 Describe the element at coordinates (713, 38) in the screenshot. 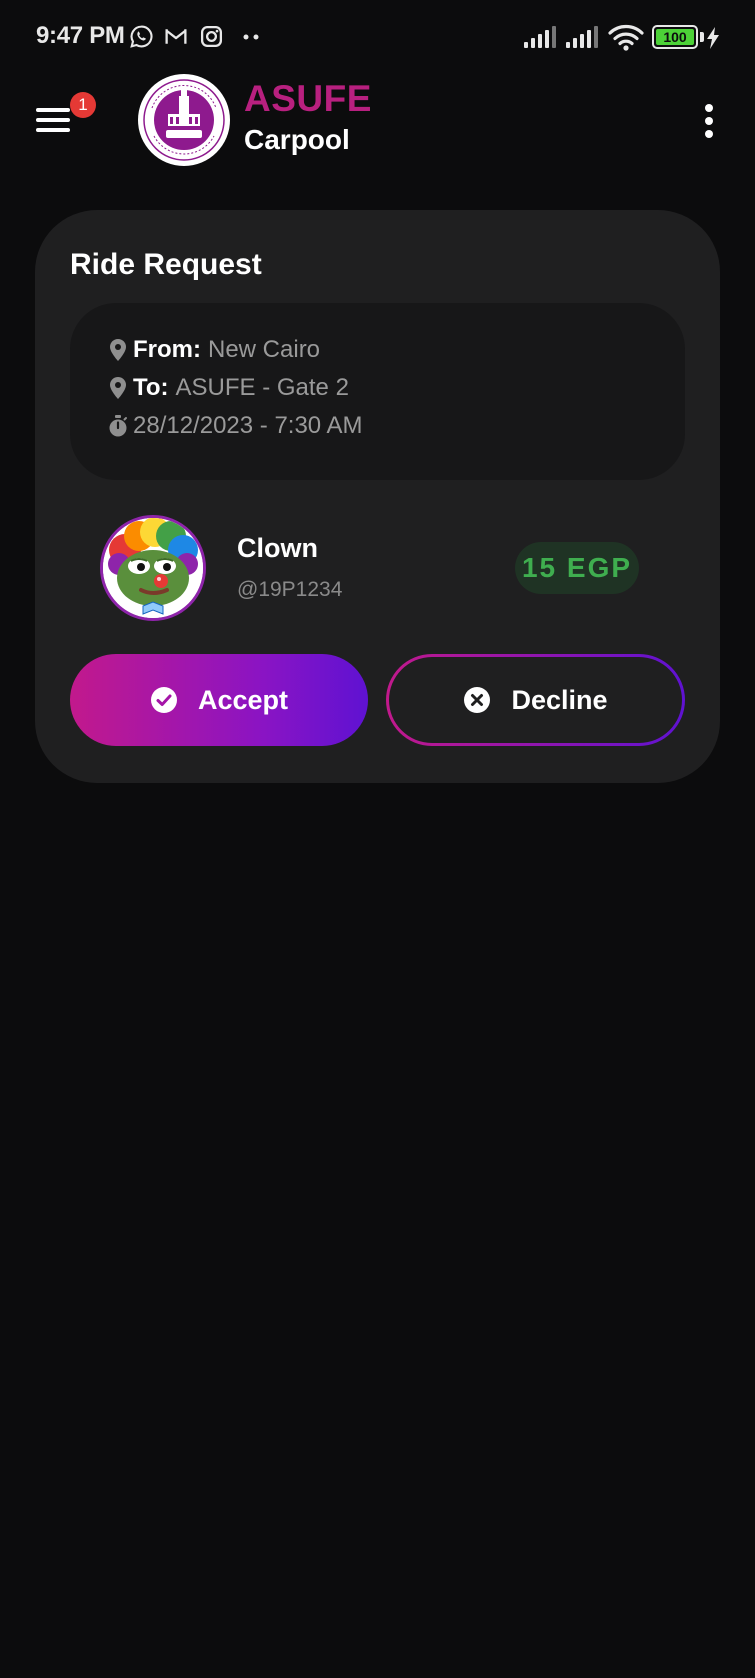

I see `charging-bolt-icon` at that location.